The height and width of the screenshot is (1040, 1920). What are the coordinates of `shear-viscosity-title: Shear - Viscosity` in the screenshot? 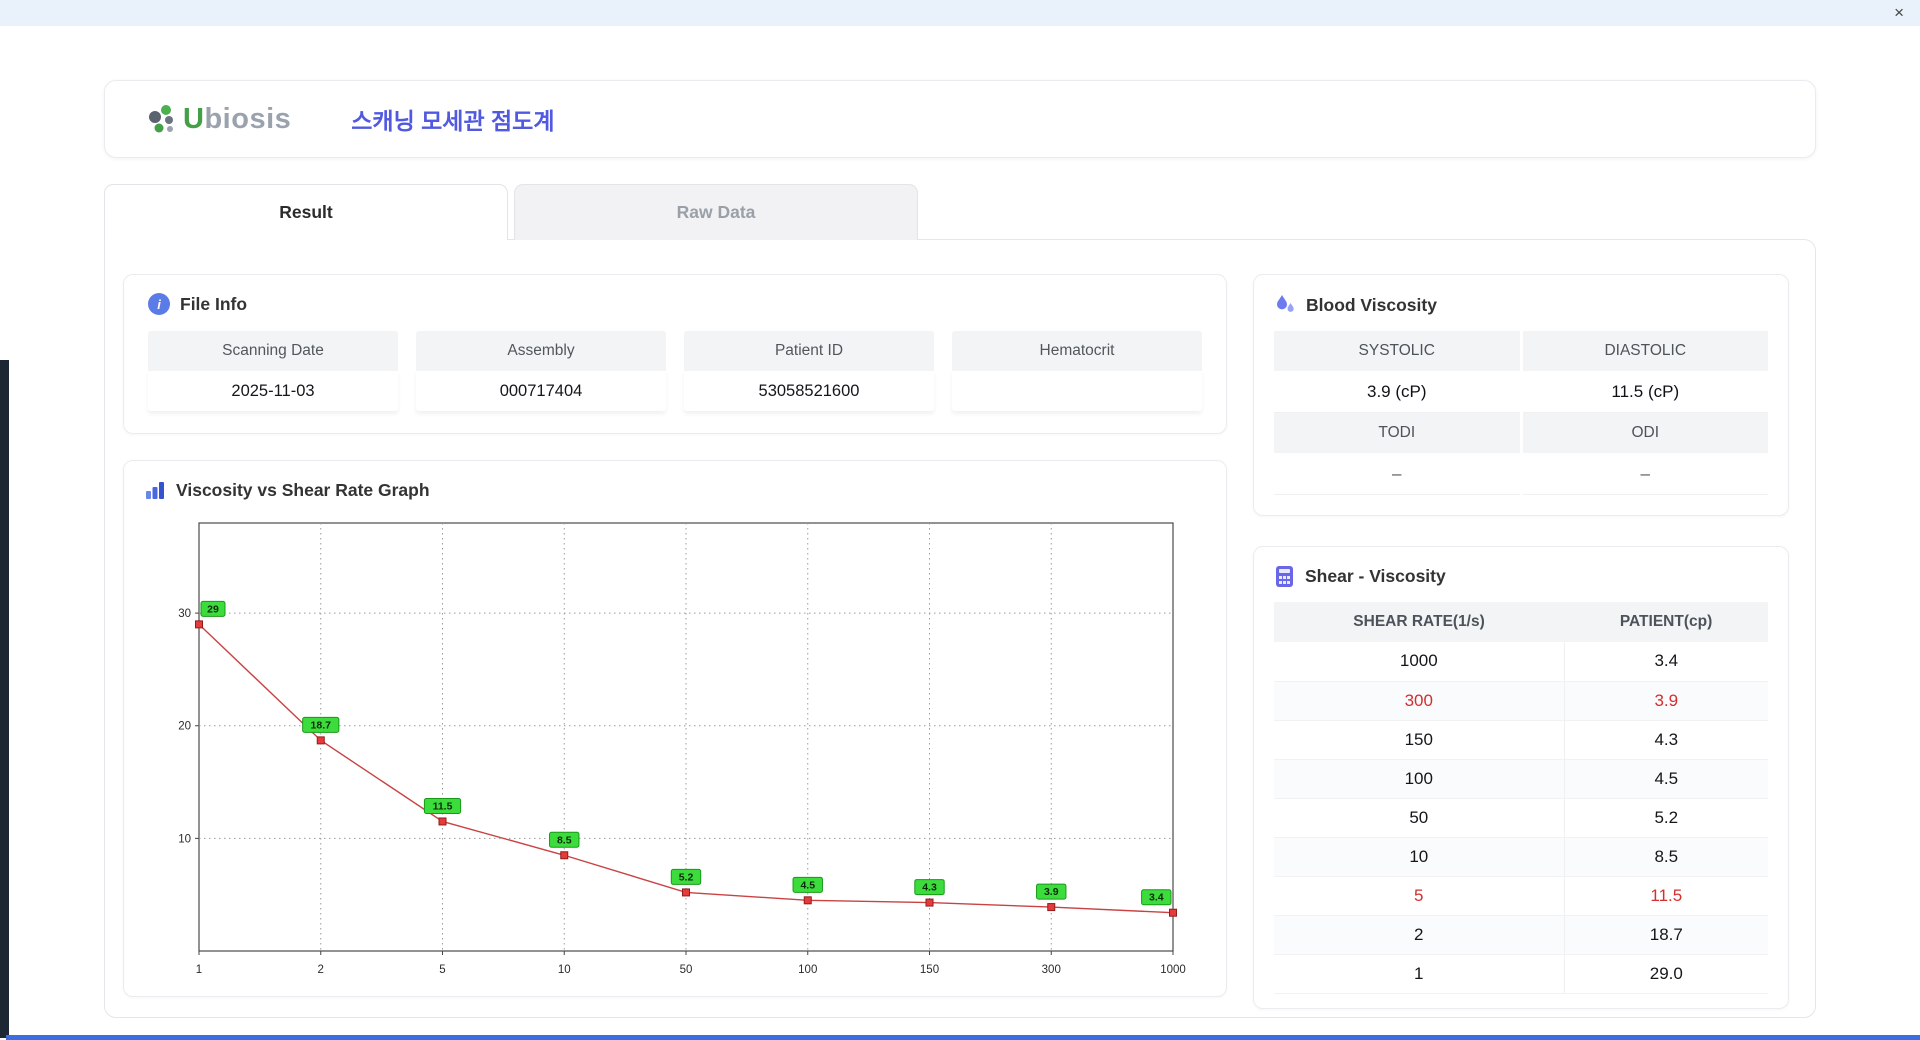 It's located at (1375, 576).